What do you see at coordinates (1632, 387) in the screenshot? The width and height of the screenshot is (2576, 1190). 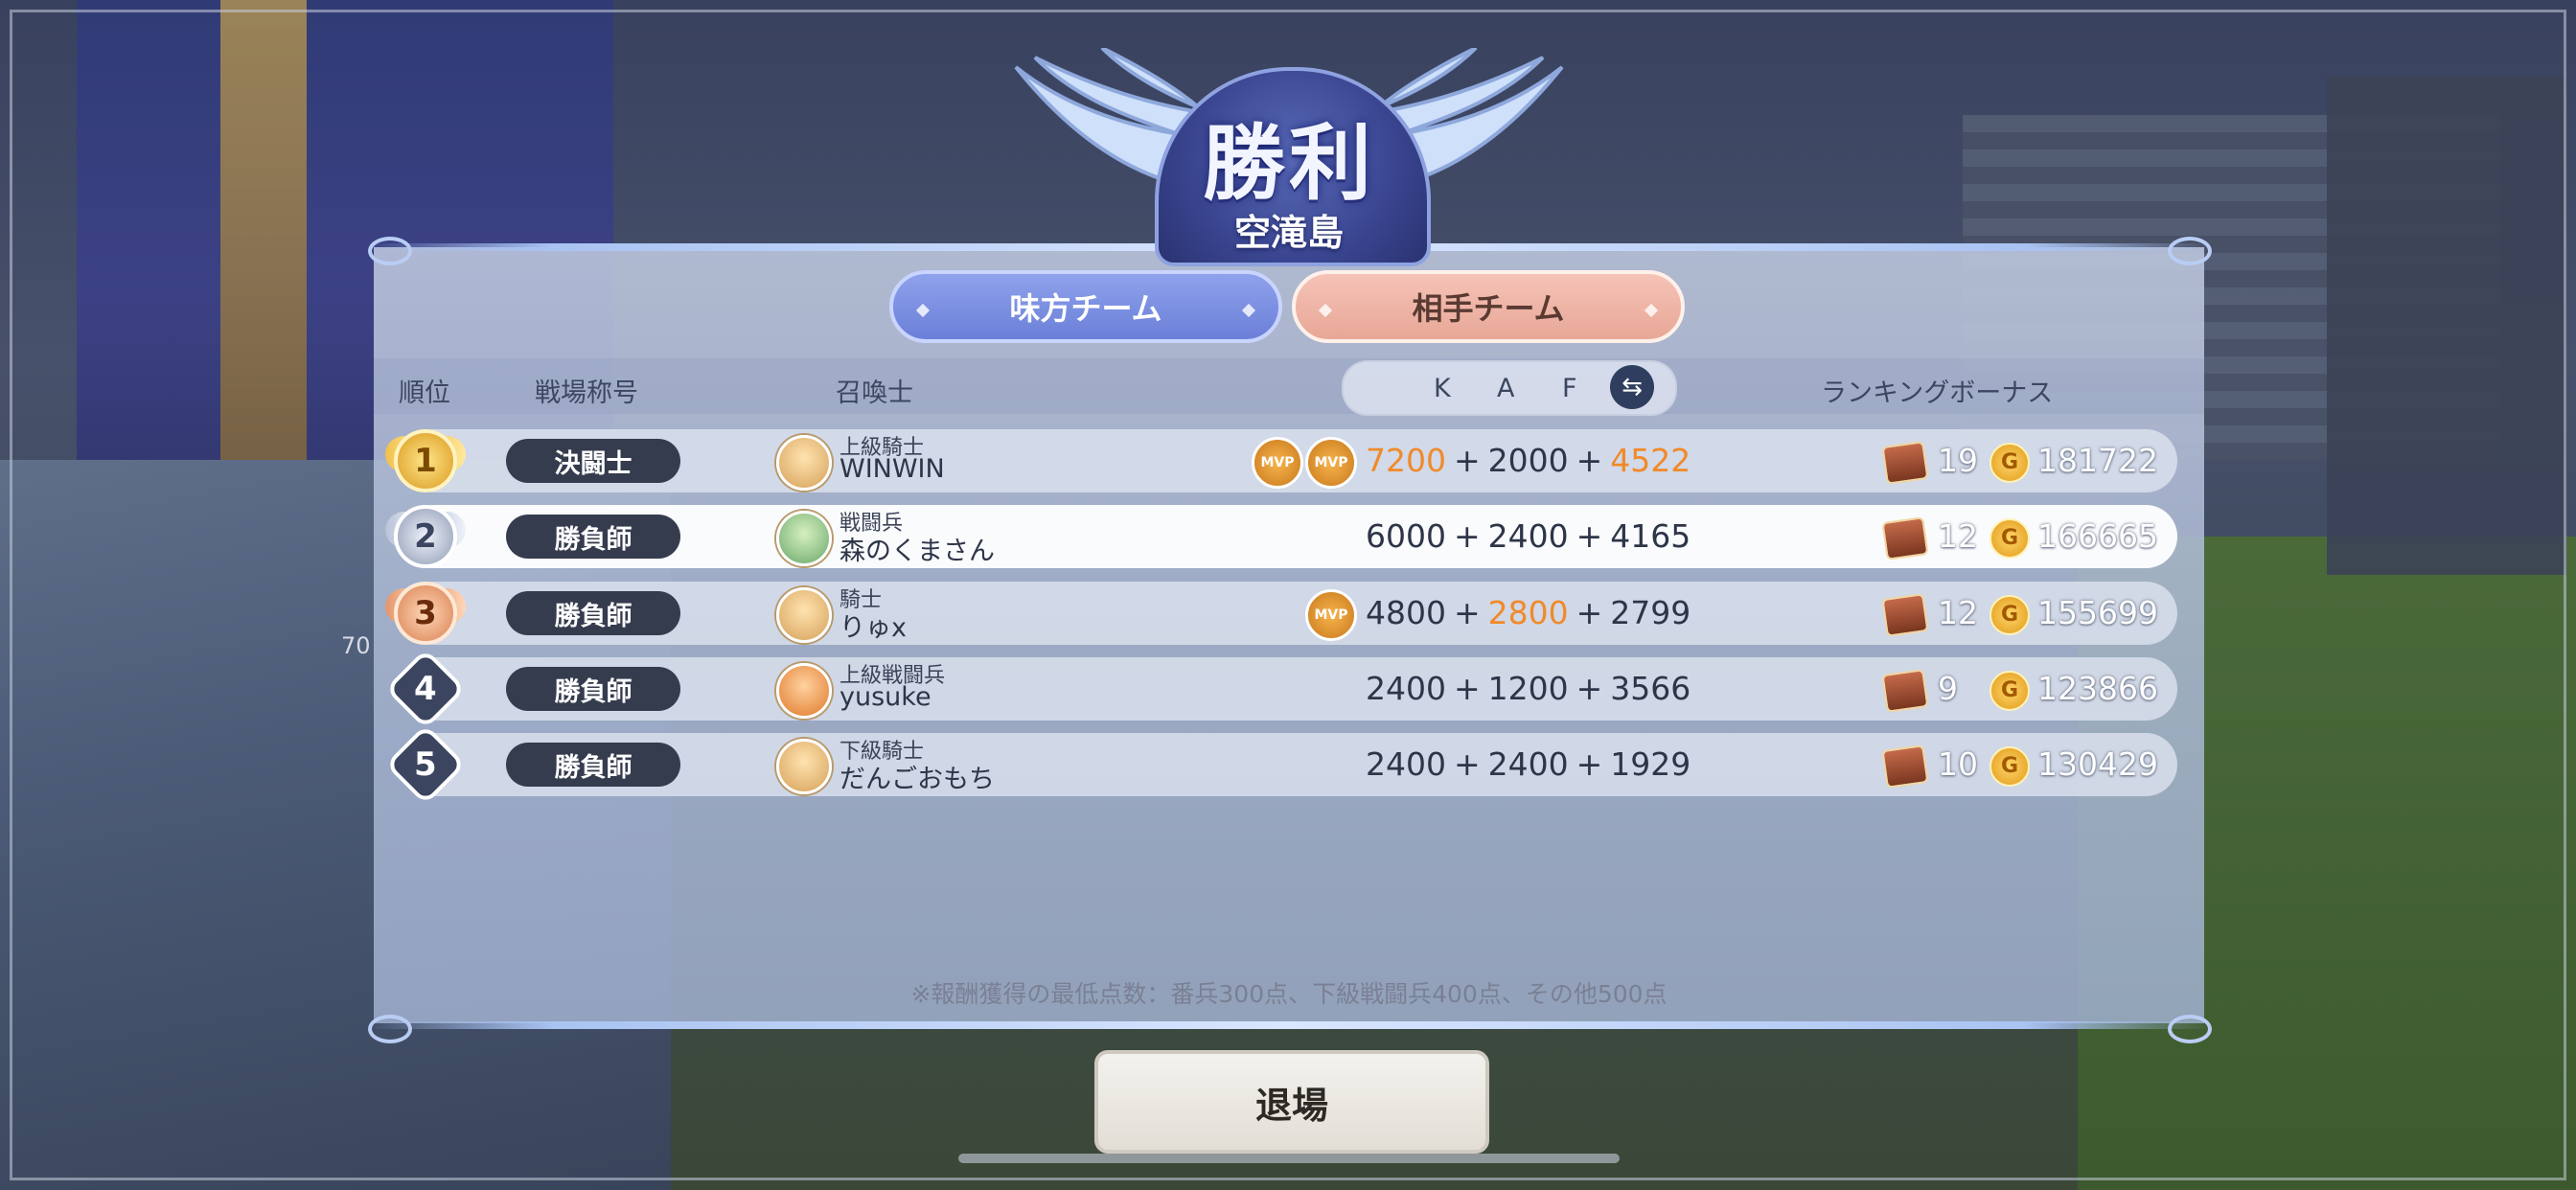 I see `swap-icon: ⇆` at bounding box center [1632, 387].